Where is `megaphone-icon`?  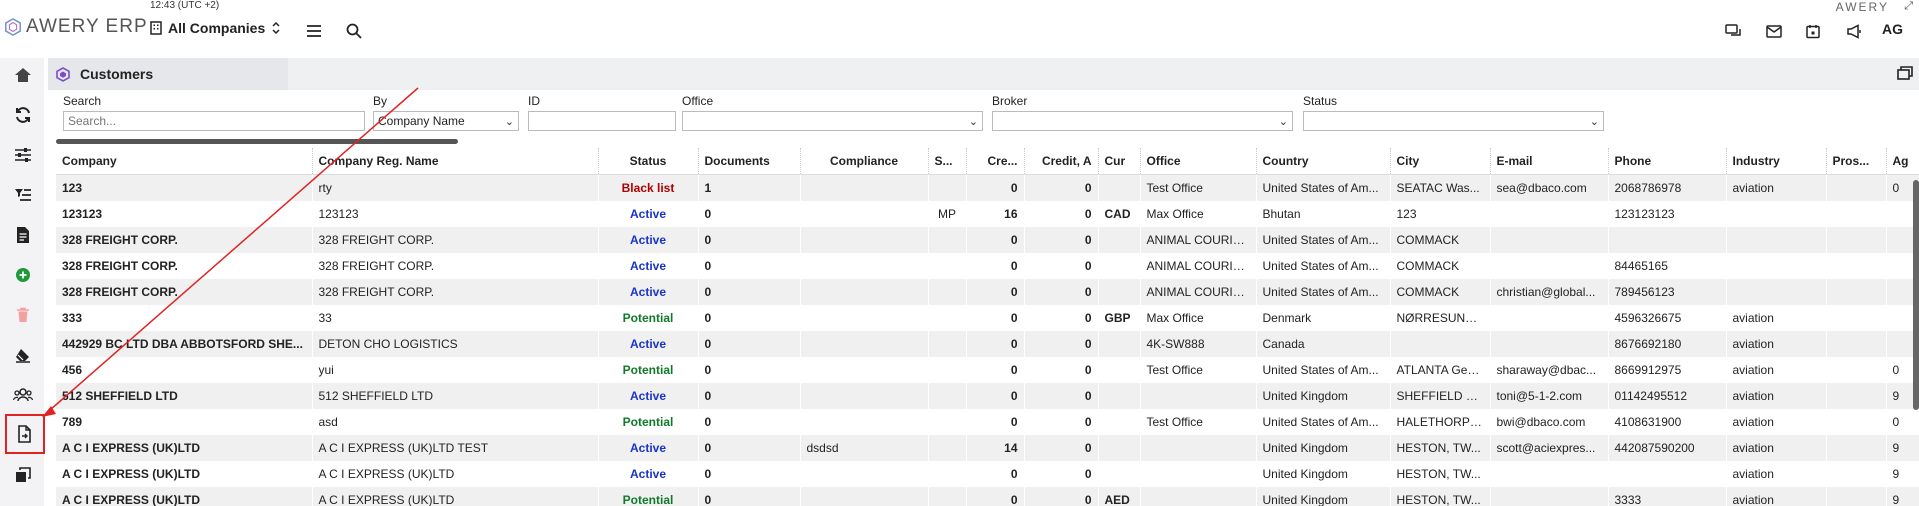 megaphone-icon is located at coordinates (1854, 31).